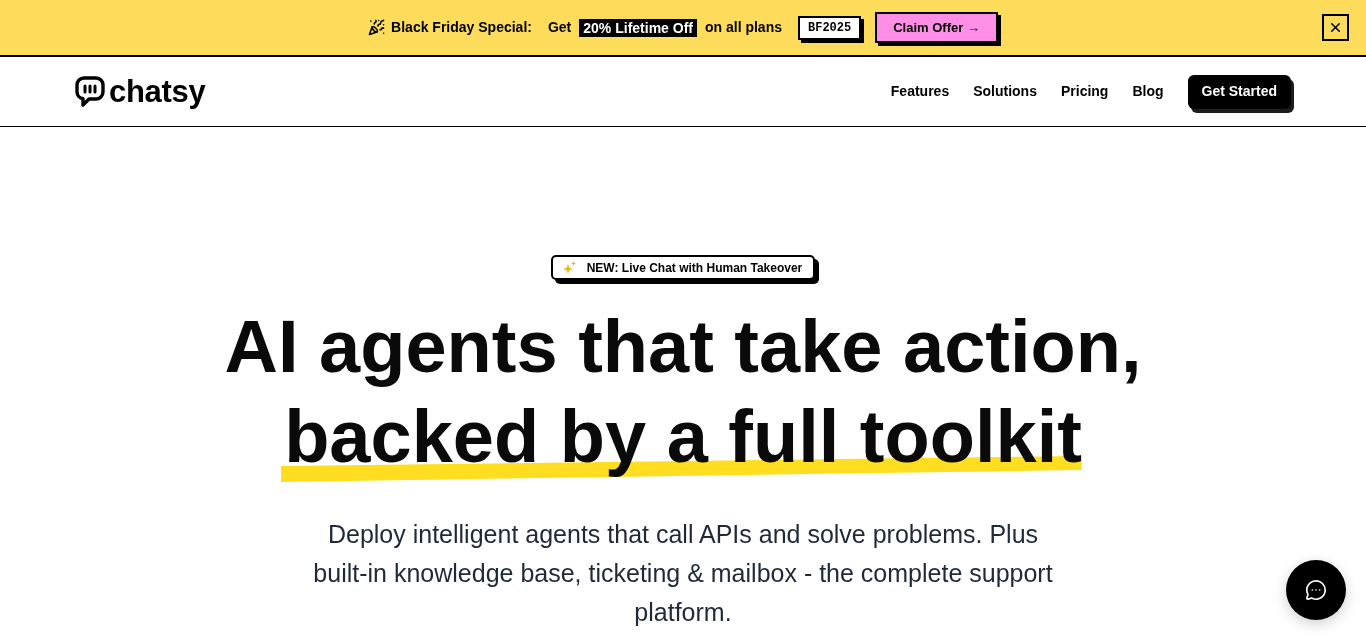  What do you see at coordinates (638, 27) in the screenshot?
I see `discount-highlight: 20% Lifetime Off` at bounding box center [638, 27].